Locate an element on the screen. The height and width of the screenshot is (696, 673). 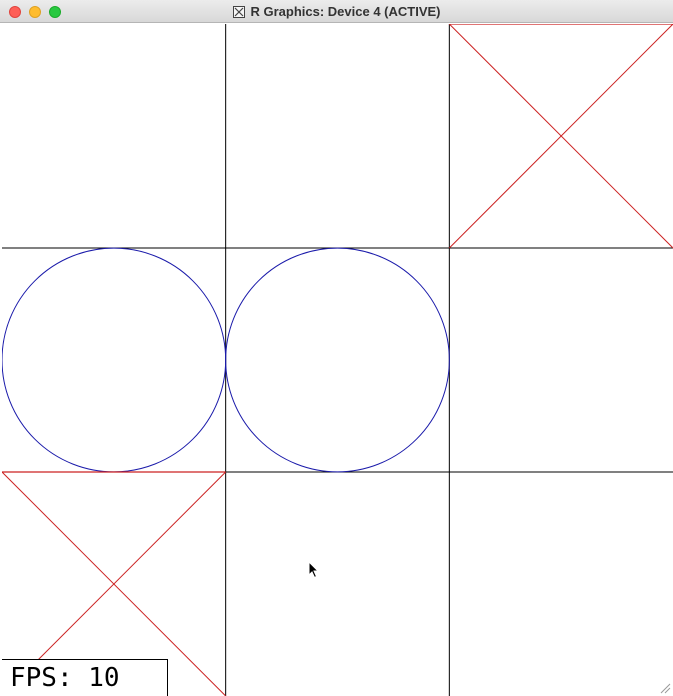
fps-text: FPS: 10 is located at coordinates (65, 678).